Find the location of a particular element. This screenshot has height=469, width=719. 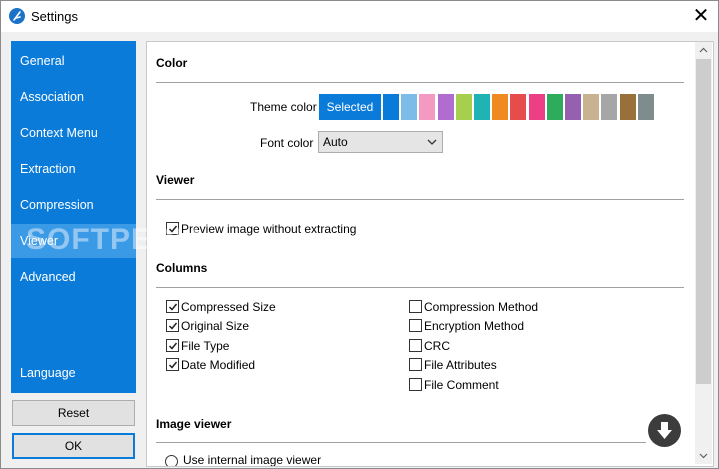

section-title-image-viewer: Image viewer is located at coordinates (194, 424).